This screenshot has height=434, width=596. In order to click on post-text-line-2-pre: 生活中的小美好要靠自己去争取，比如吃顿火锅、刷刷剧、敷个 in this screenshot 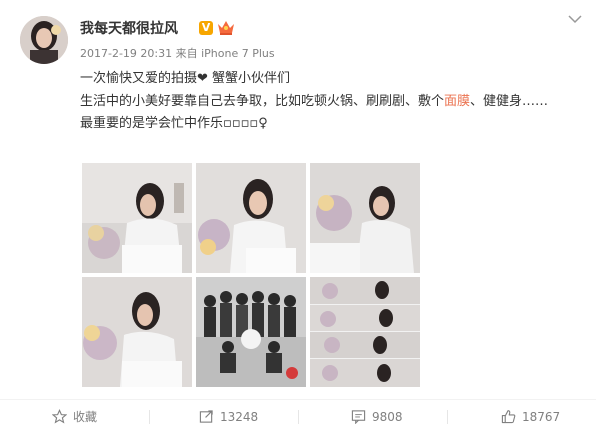, I will do `click(262, 101)`.